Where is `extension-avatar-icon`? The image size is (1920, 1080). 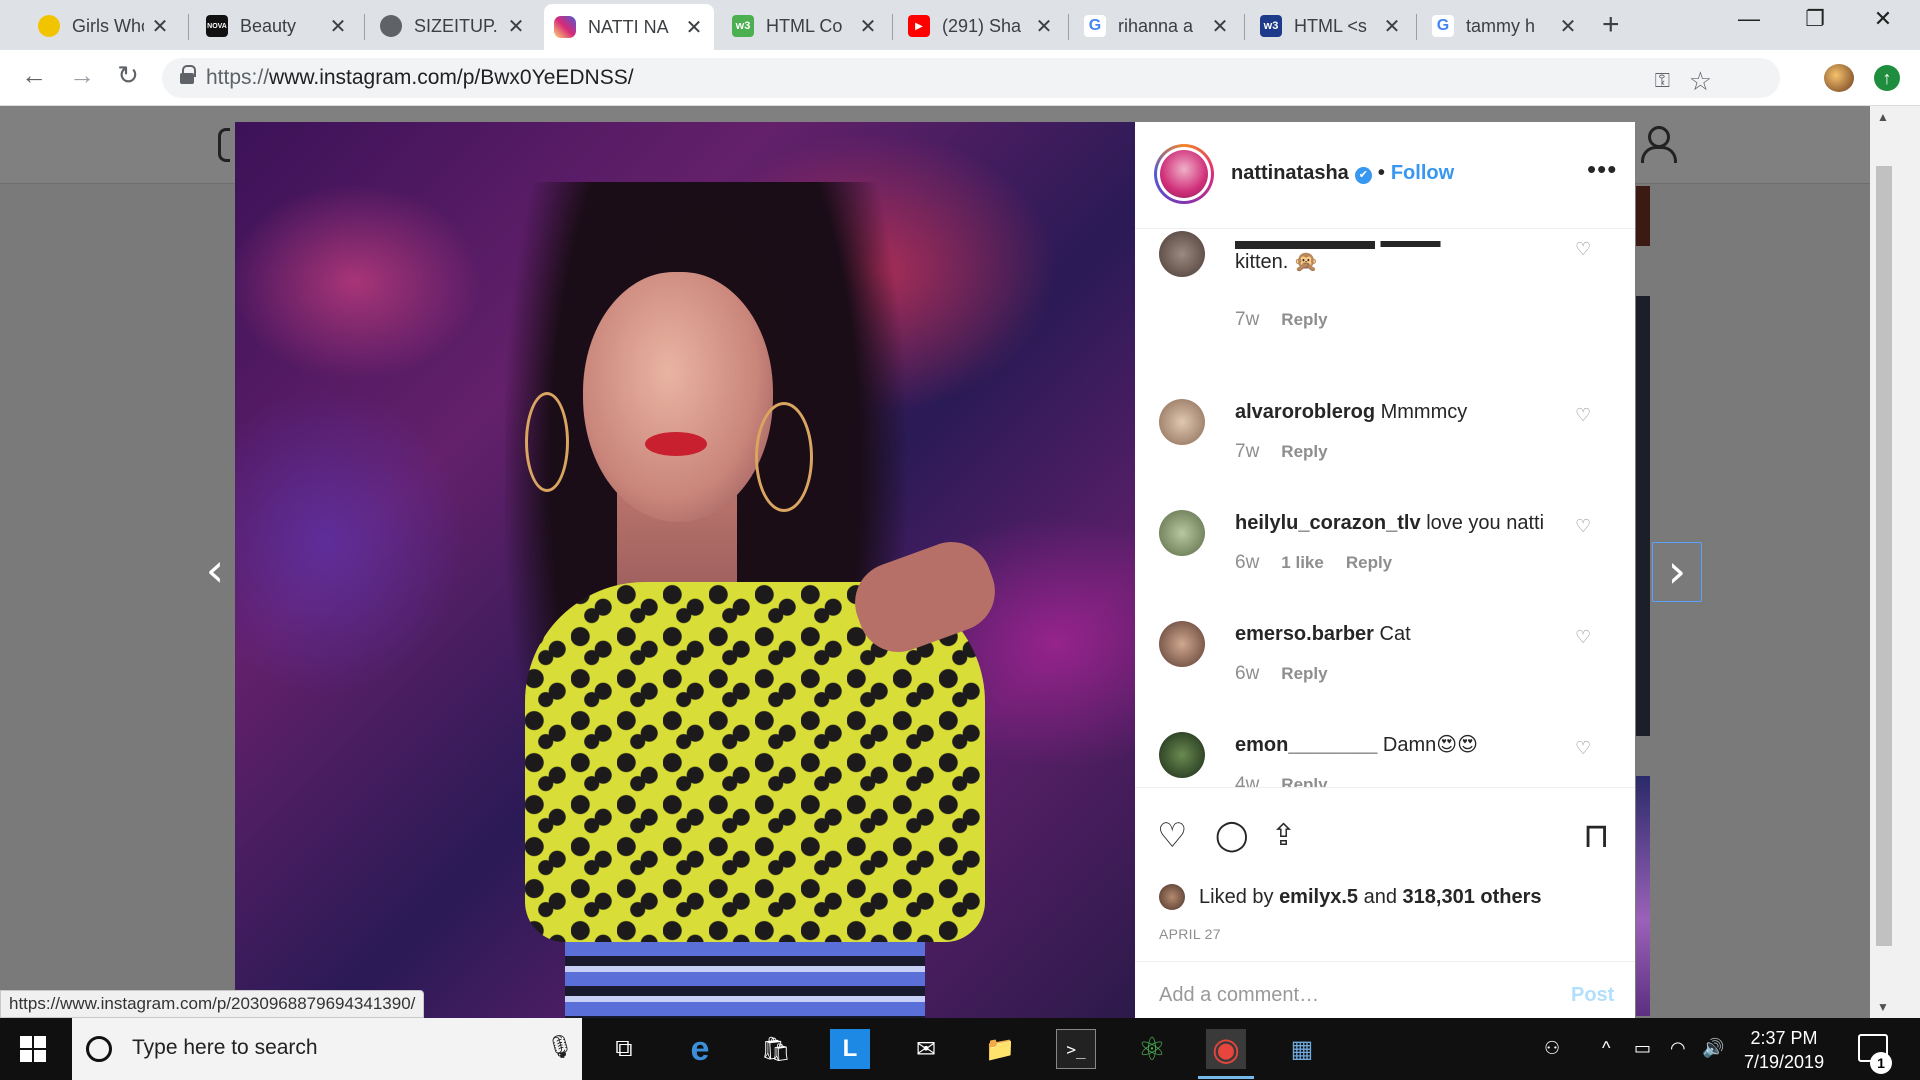 extension-avatar-icon is located at coordinates (1839, 78).